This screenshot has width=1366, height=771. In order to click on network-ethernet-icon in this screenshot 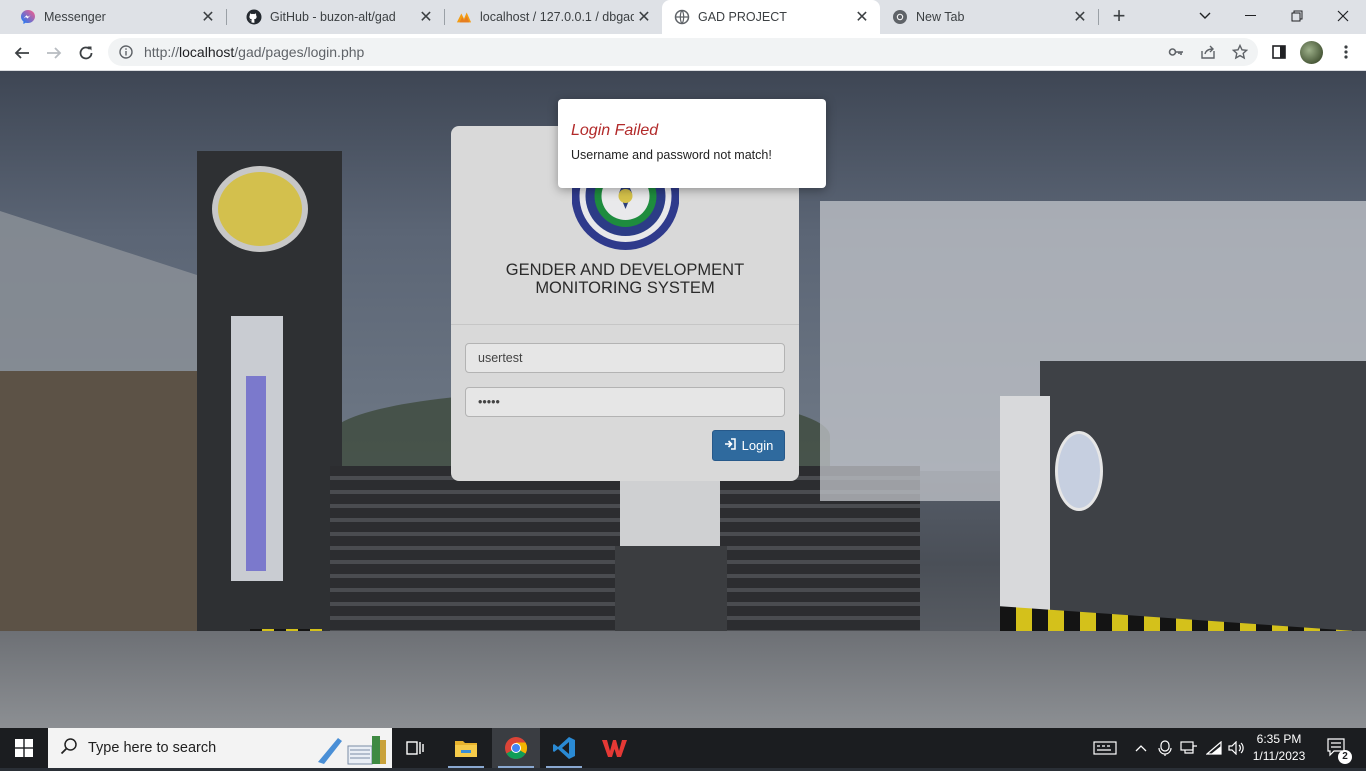, I will do `click(1189, 748)`.